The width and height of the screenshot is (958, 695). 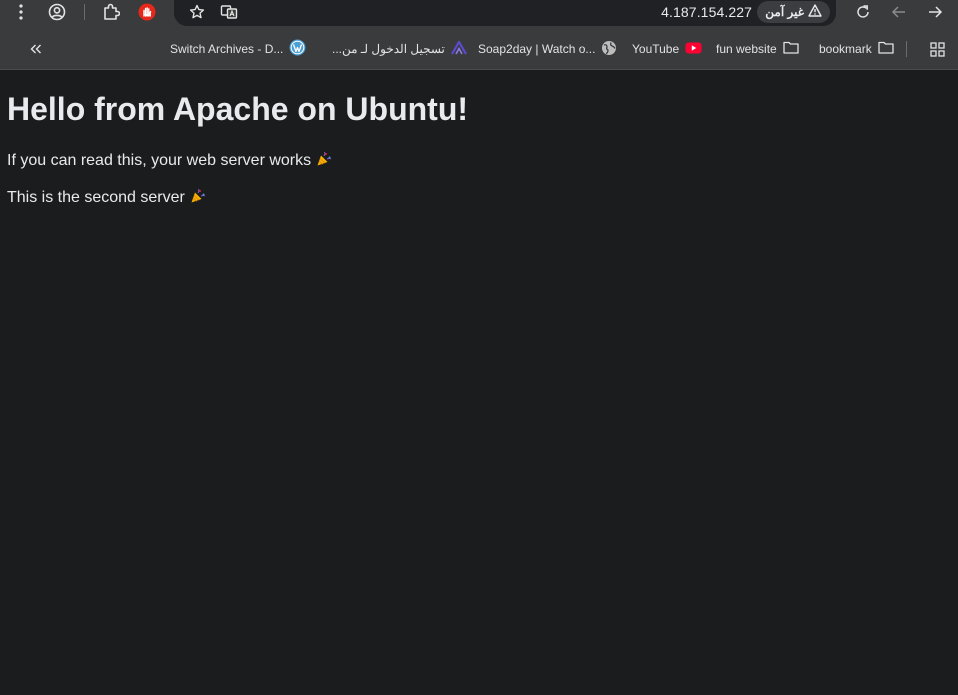 What do you see at coordinates (197, 12) in the screenshot?
I see `bookmark-star-icon` at bounding box center [197, 12].